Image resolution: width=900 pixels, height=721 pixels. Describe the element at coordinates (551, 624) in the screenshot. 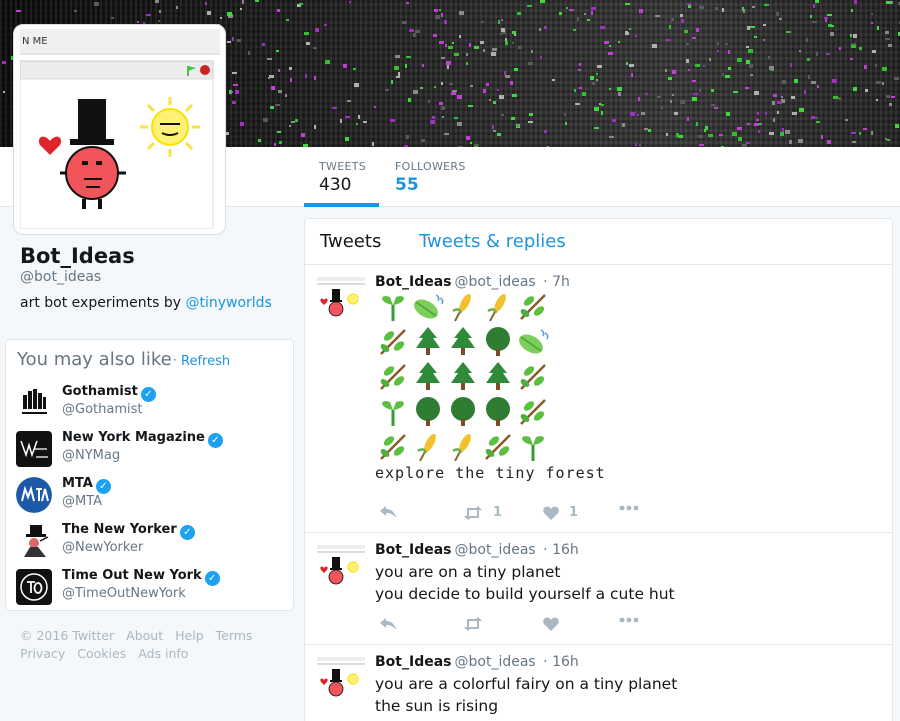

I see `heart-icon` at that location.